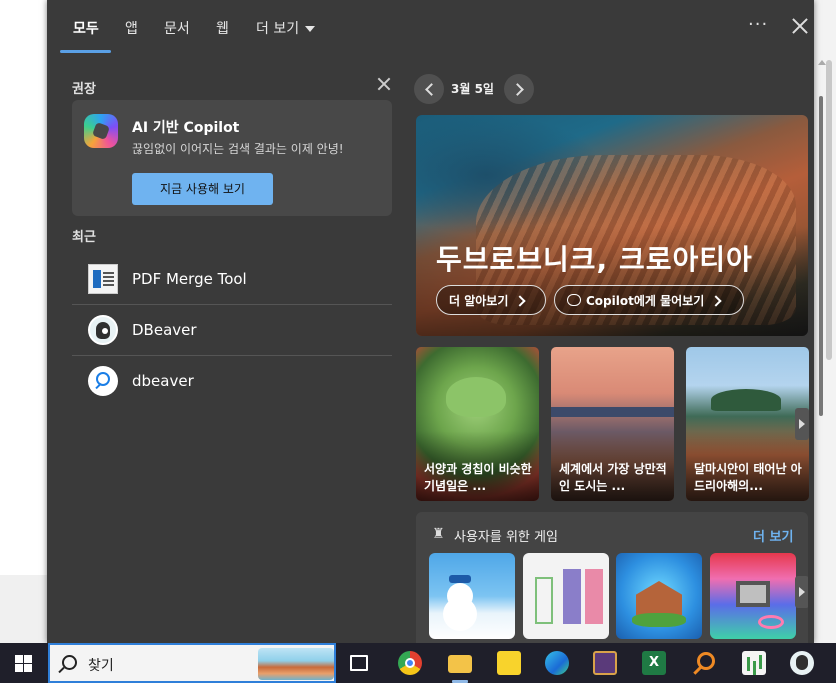  What do you see at coordinates (430, 28) in the screenshot?
I see `tab-bar: 모두 앱 문서 웹 더 보기 ···` at bounding box center [430, 28].